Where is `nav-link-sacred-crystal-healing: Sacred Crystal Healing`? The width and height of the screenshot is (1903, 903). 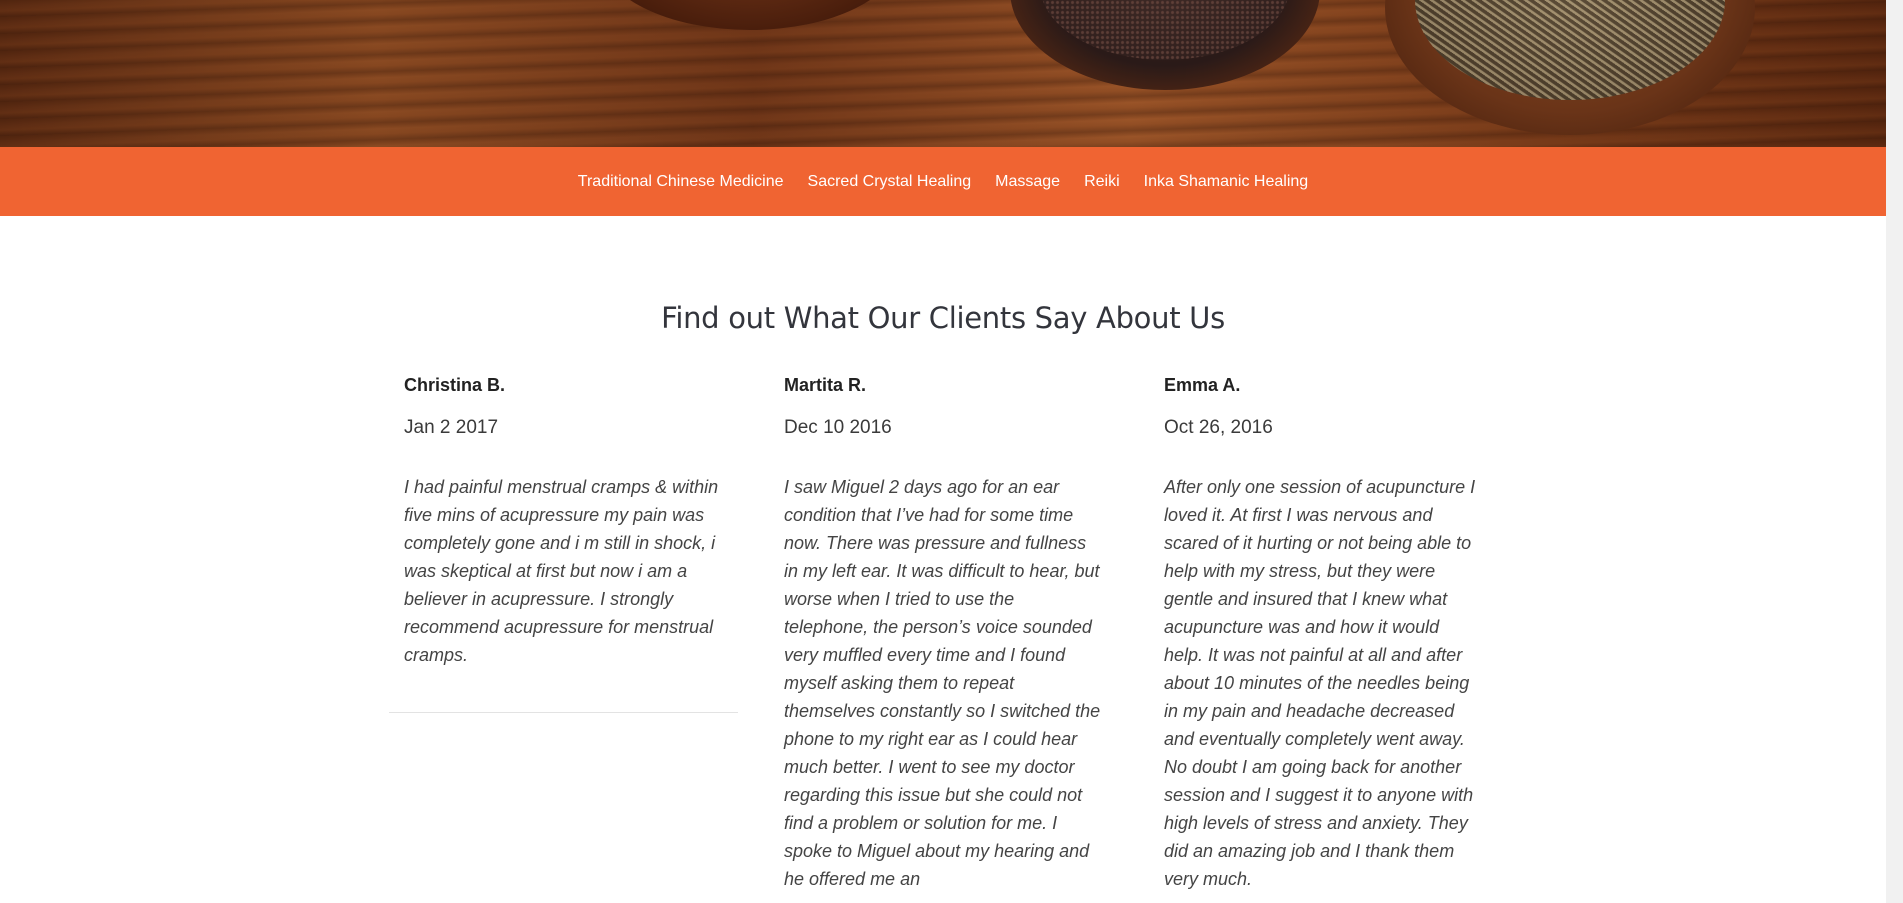
nav-link-sacred-crystal-healing: Sacred Crystal Healing is located at coordinates (890, 182).